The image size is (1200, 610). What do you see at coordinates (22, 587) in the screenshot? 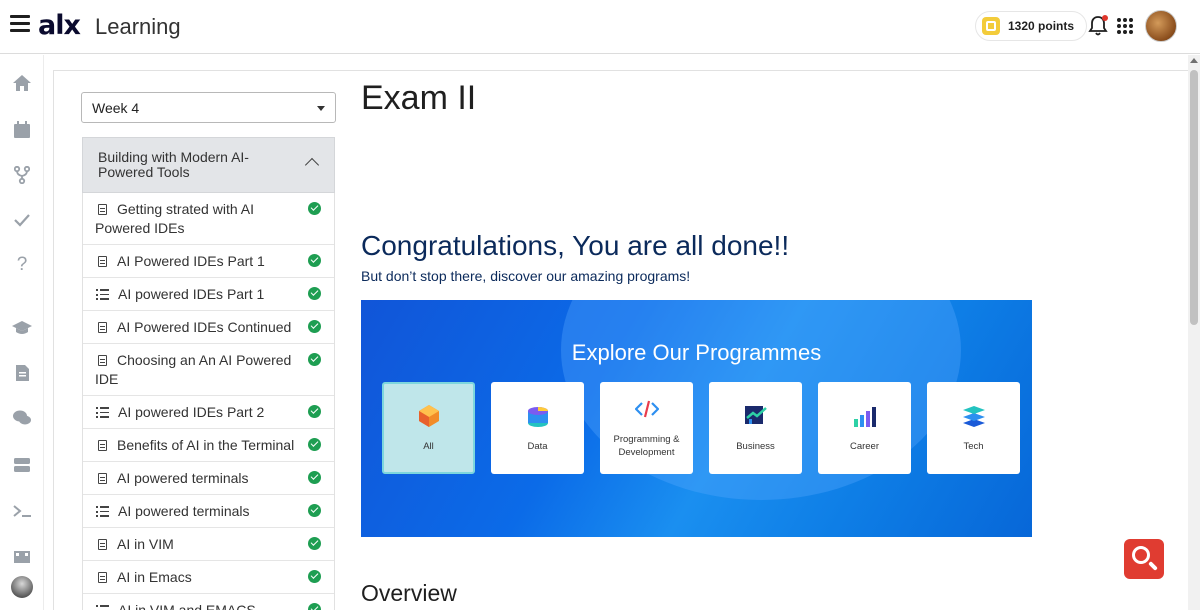
I see `profile-avatar` at bounding box center [22, 587].